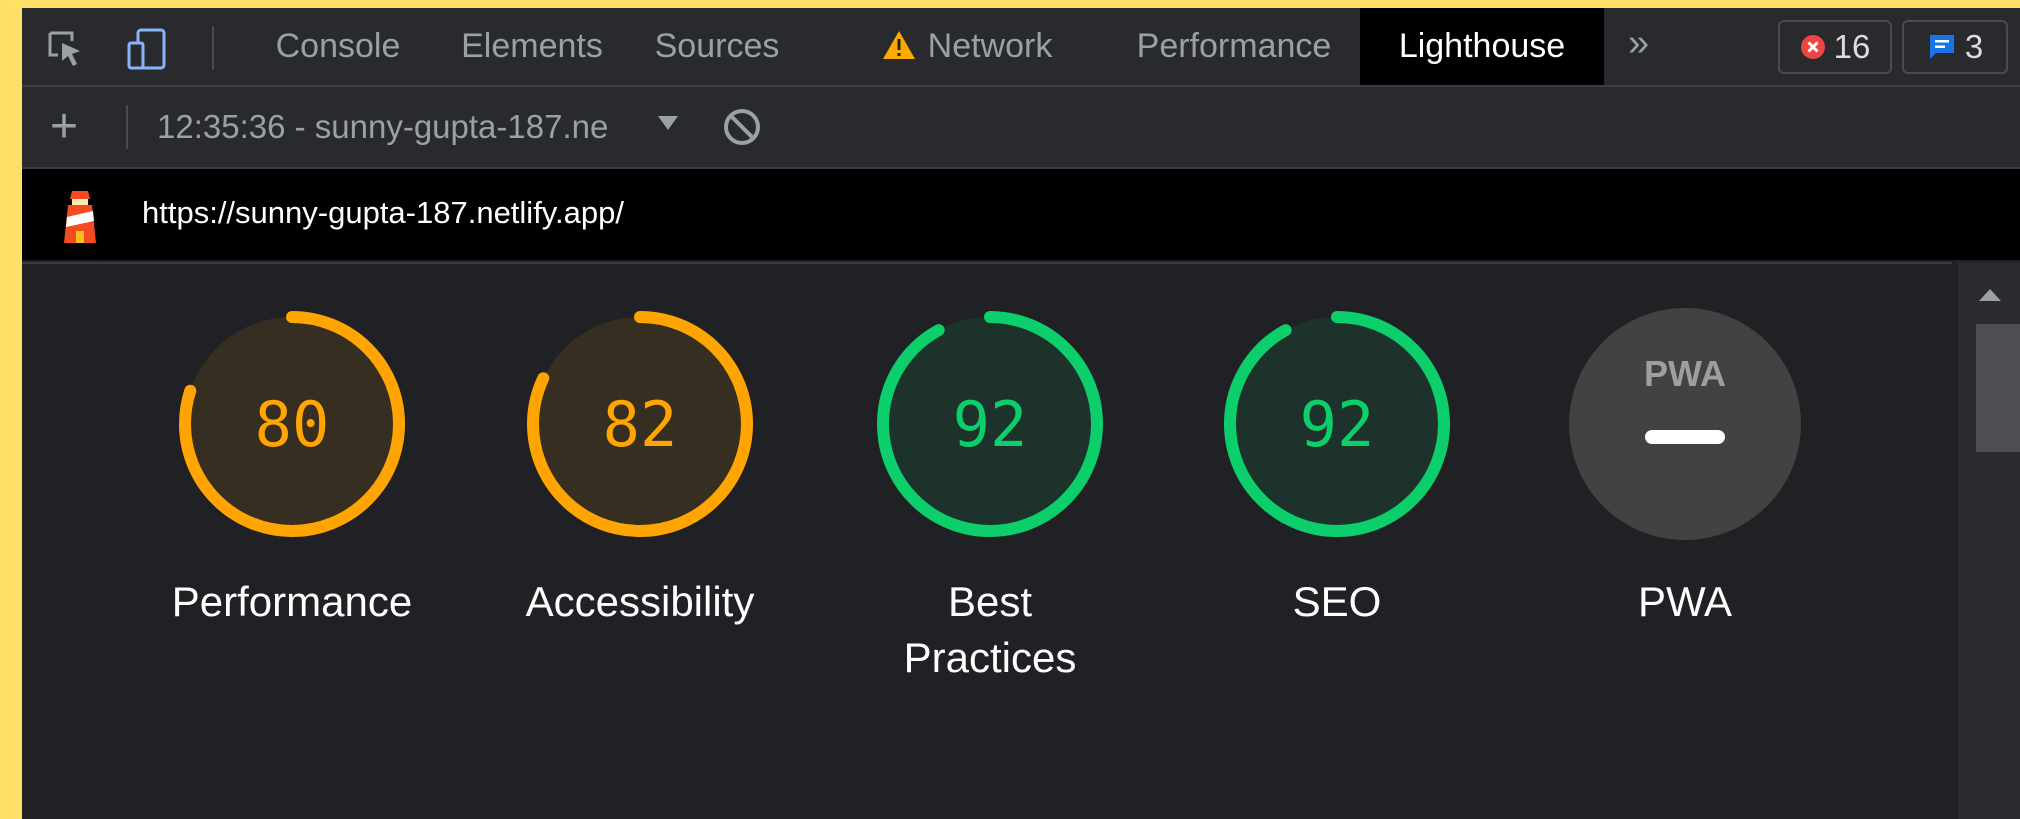  What do you see at coordinates (1812, 47) in the screenshot?
I see `error-icon` at bounding box center [1812, 47].